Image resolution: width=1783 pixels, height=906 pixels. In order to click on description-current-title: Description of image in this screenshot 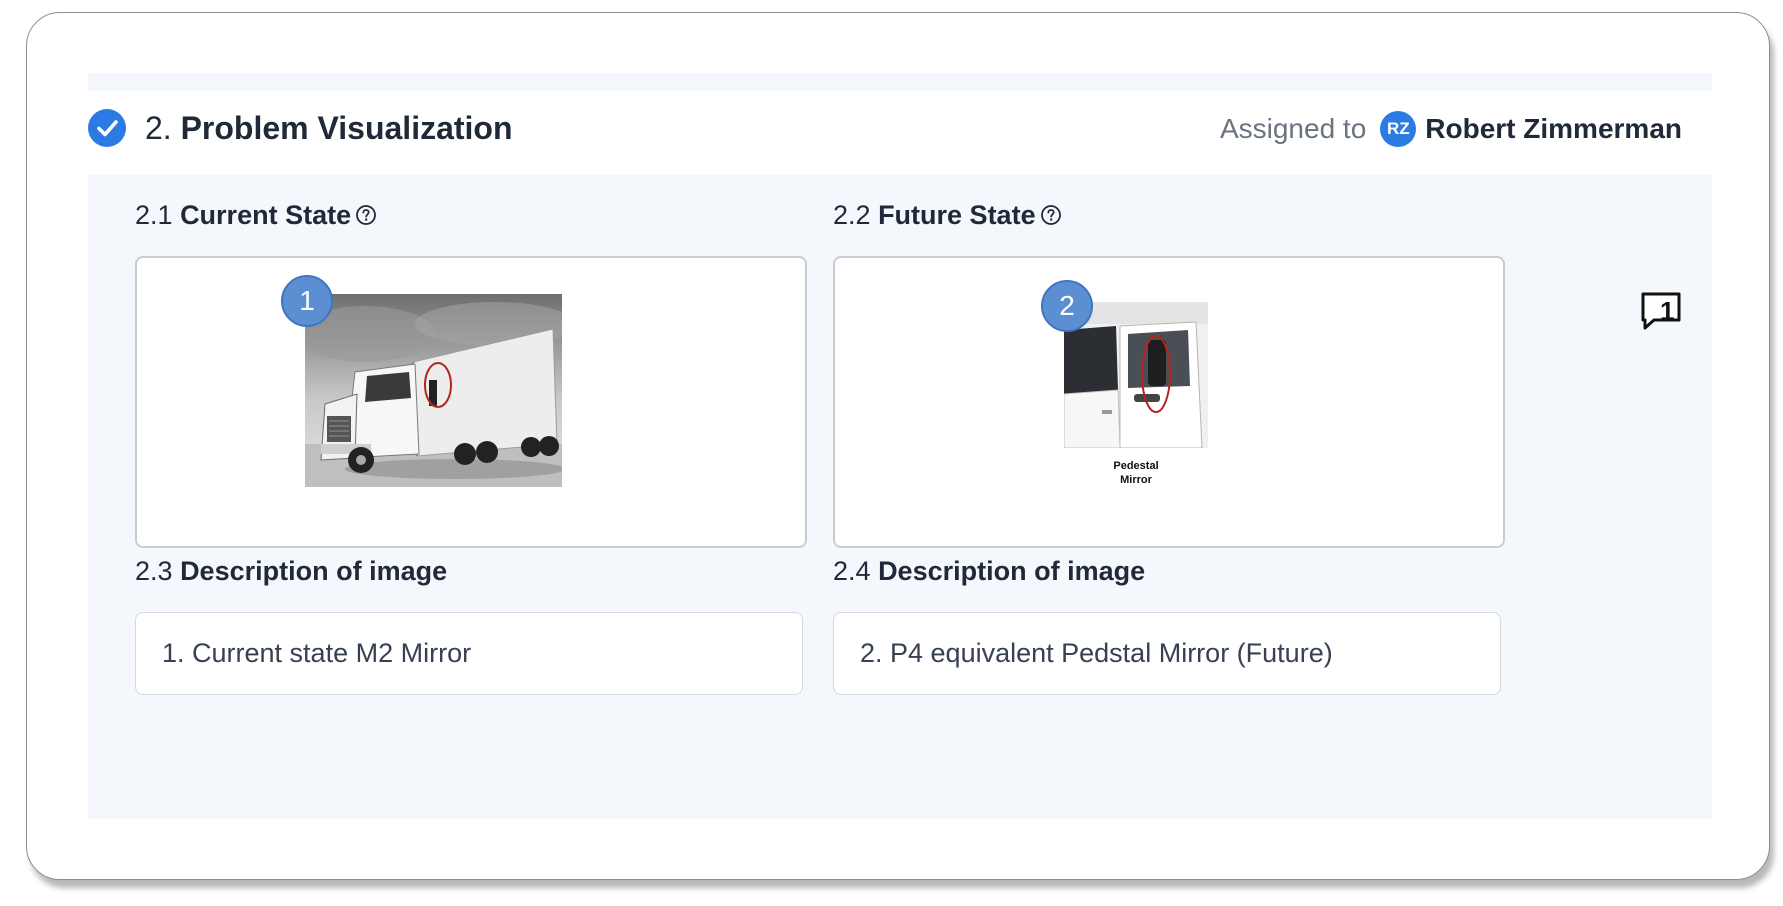, I will do `click(314, 571)`.